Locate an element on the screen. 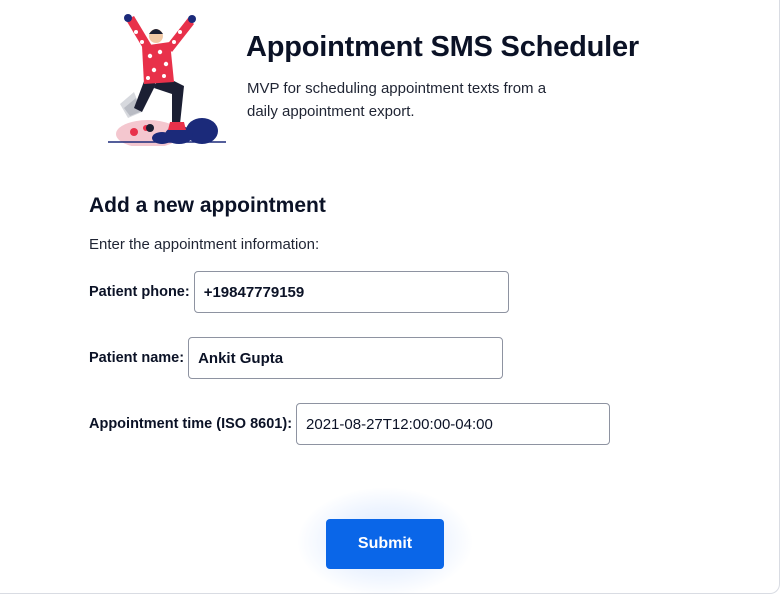  patient-name-row: Patient name: is located at coordinates (296, 358).